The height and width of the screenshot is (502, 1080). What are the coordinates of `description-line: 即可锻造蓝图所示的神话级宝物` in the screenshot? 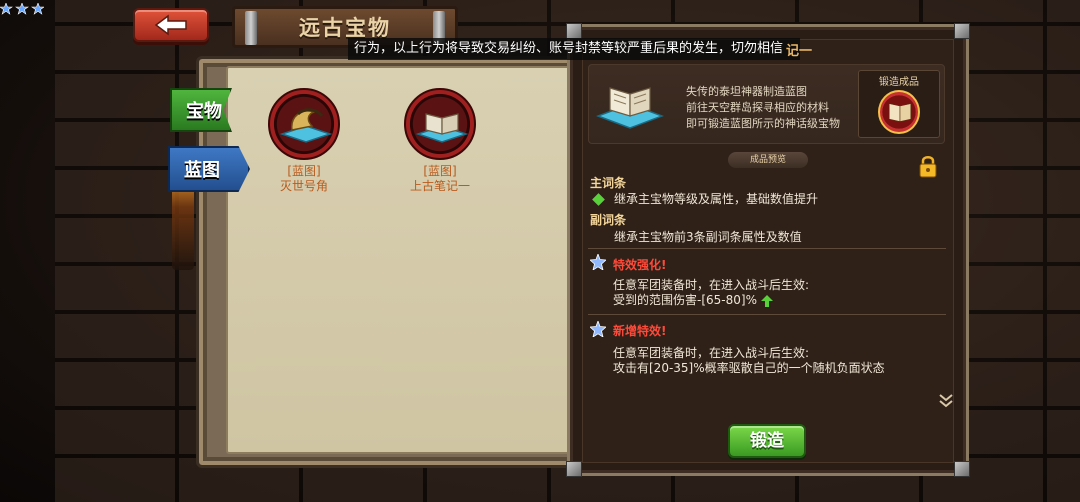 It's located at (763, 123).